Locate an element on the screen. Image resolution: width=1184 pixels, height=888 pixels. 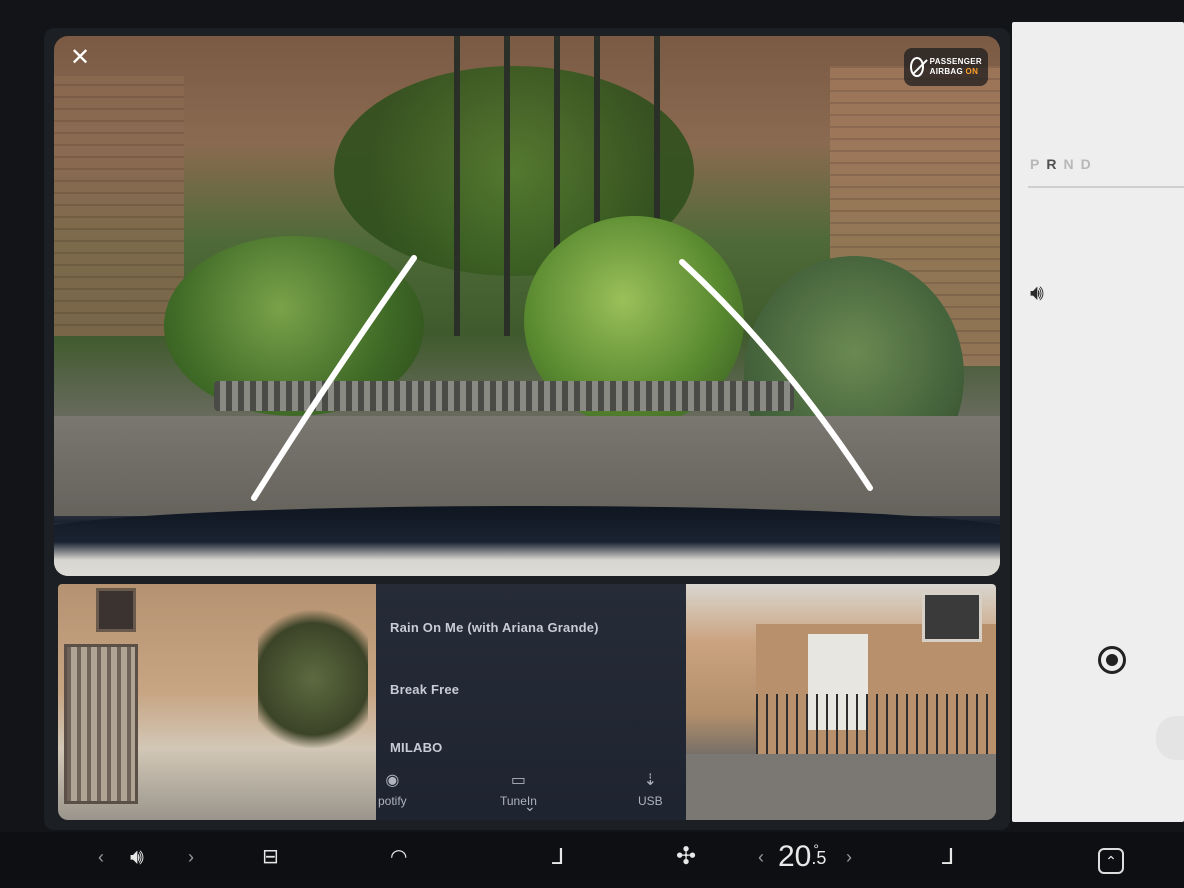
spotify-icon: ◉ is located at coordinates (392, 780).